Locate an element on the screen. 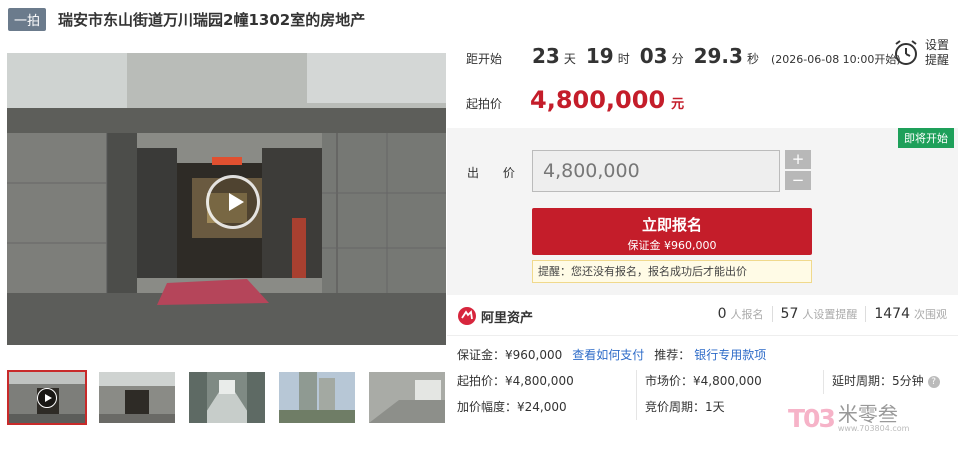  days-unit: 天 is located at coordinates (569, 59).